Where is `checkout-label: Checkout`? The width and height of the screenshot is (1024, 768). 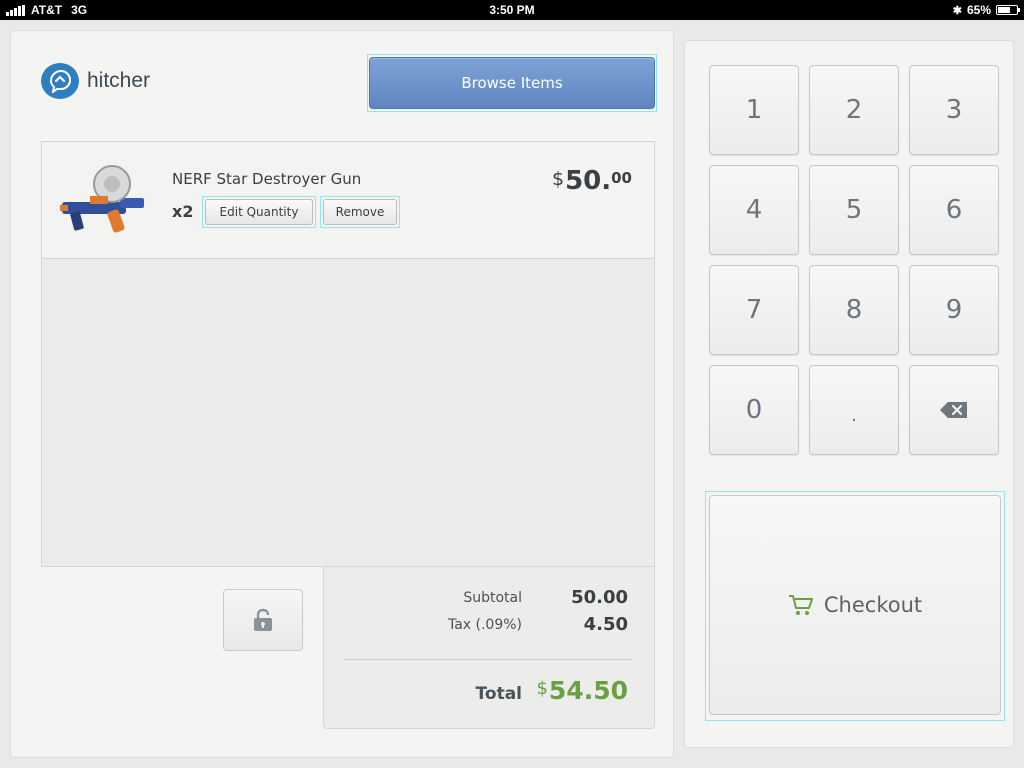 checkout-label: Checkout is located at coordinates (873, 605).